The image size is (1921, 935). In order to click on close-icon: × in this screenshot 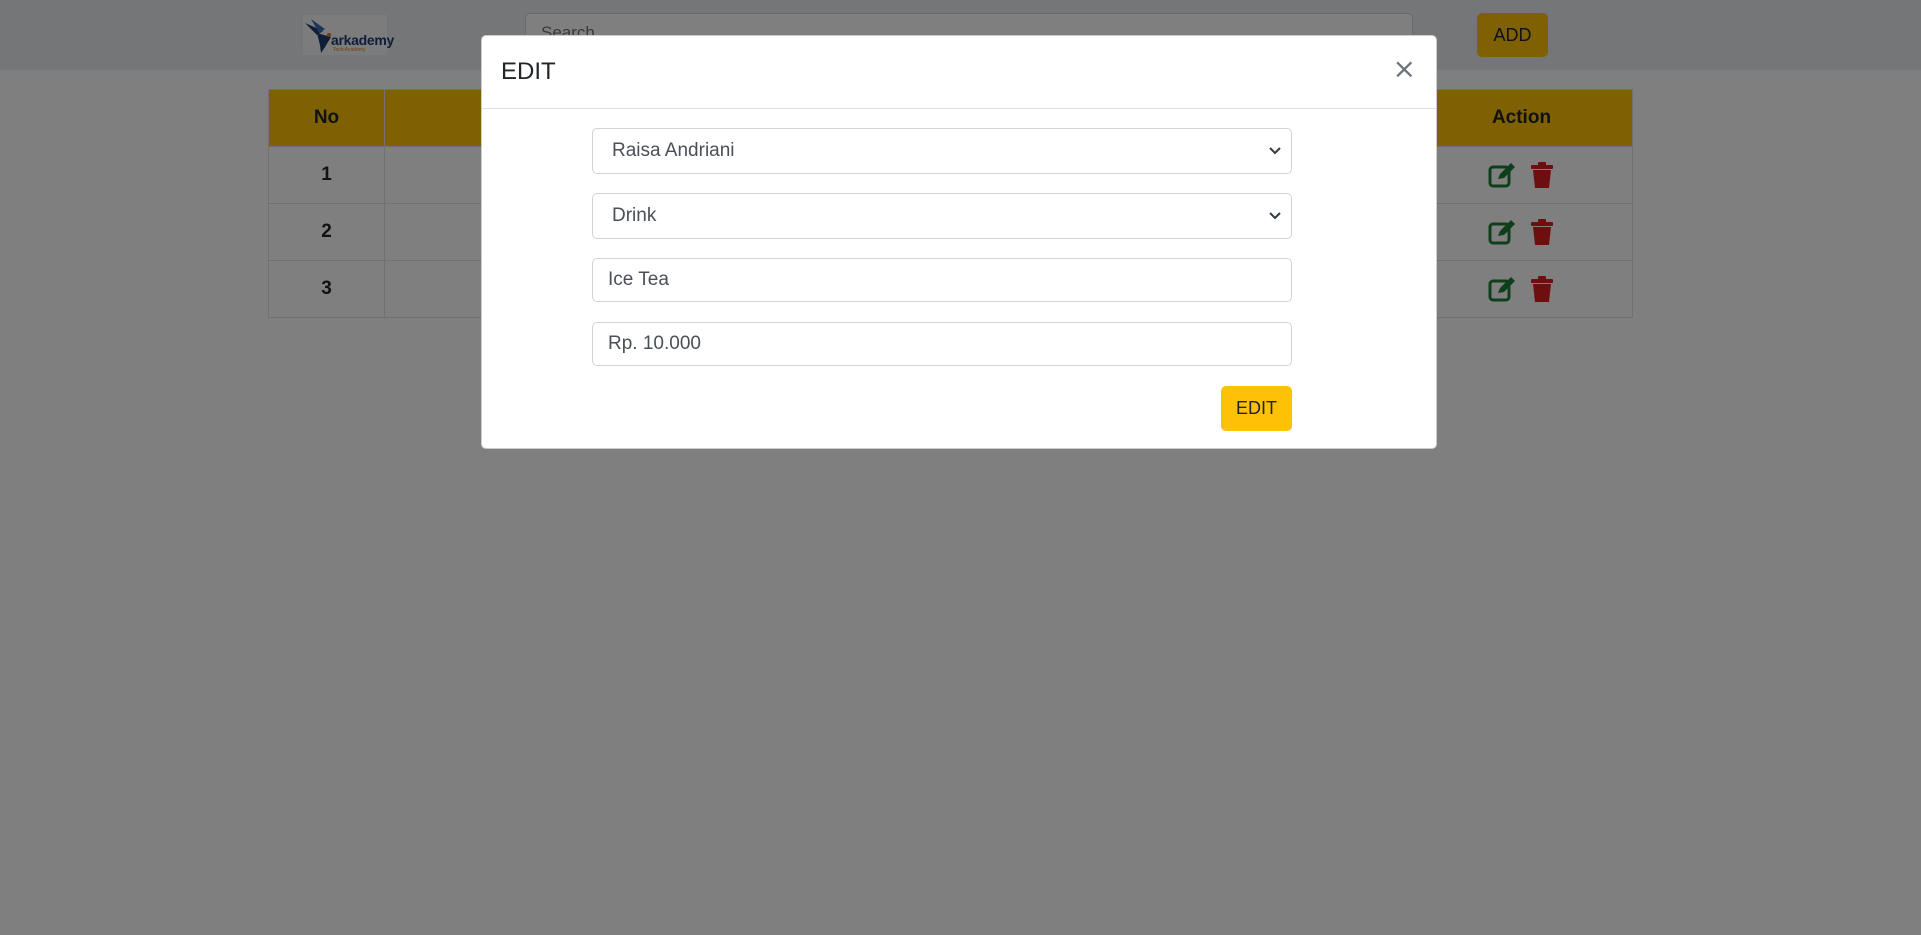, I will do `click(1404, 69)`.